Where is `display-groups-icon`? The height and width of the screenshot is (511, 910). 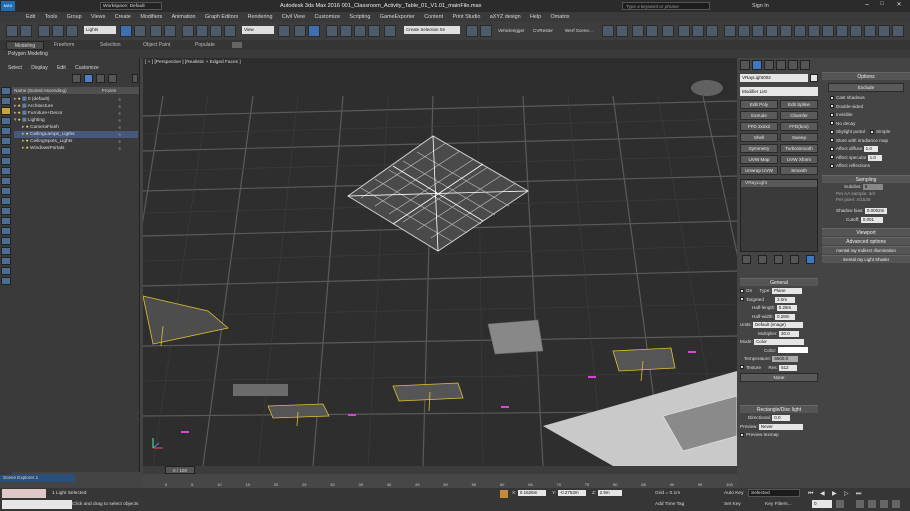 display-groups-icon is located at coordinates (6, 151).